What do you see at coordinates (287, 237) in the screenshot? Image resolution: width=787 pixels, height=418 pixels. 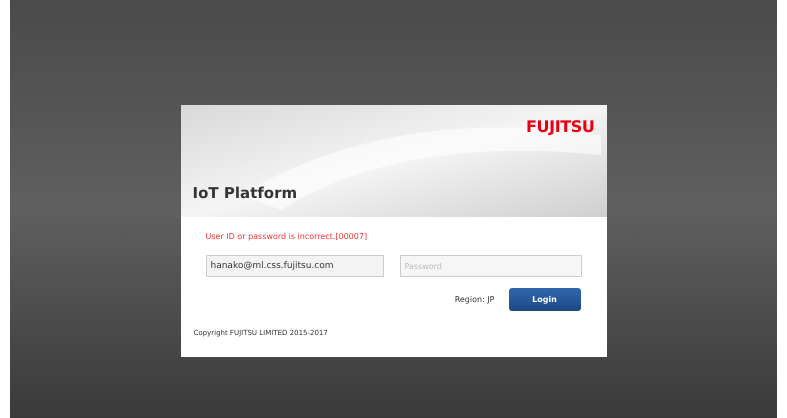 I see `error-message: User ID or password is incorrect.[00007]` at bounding box center [287, 237].